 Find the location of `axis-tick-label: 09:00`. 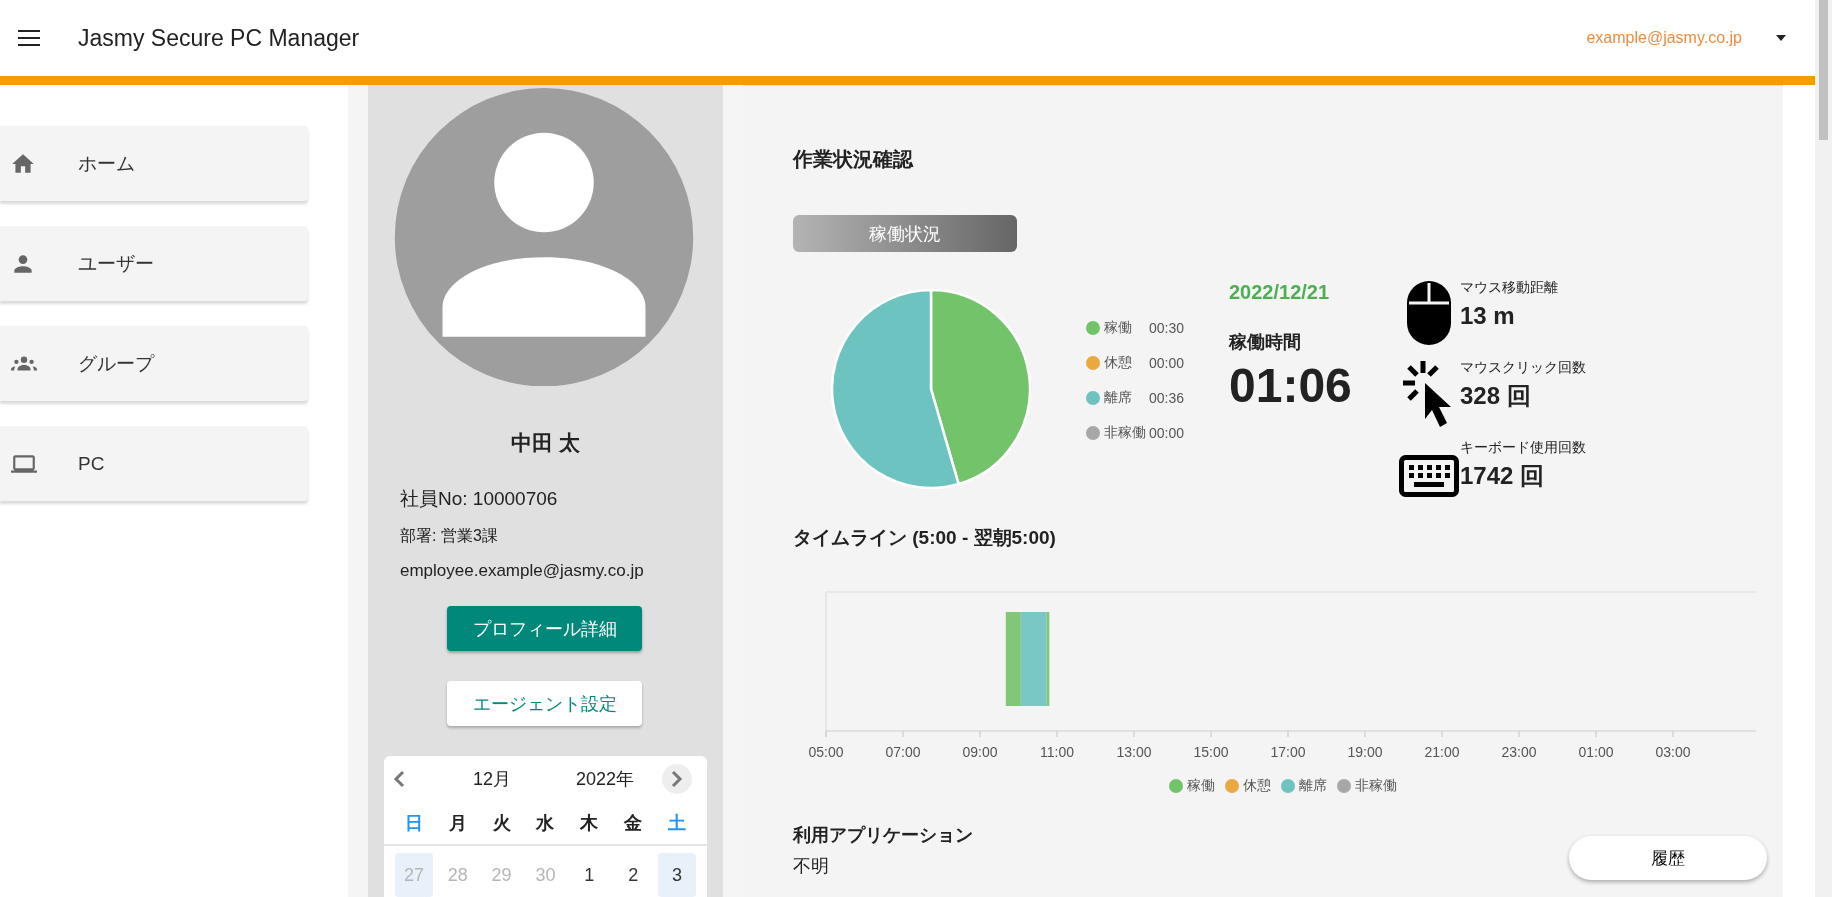

axis-tick-label: 09:00 is located at coordinates (980, 752).